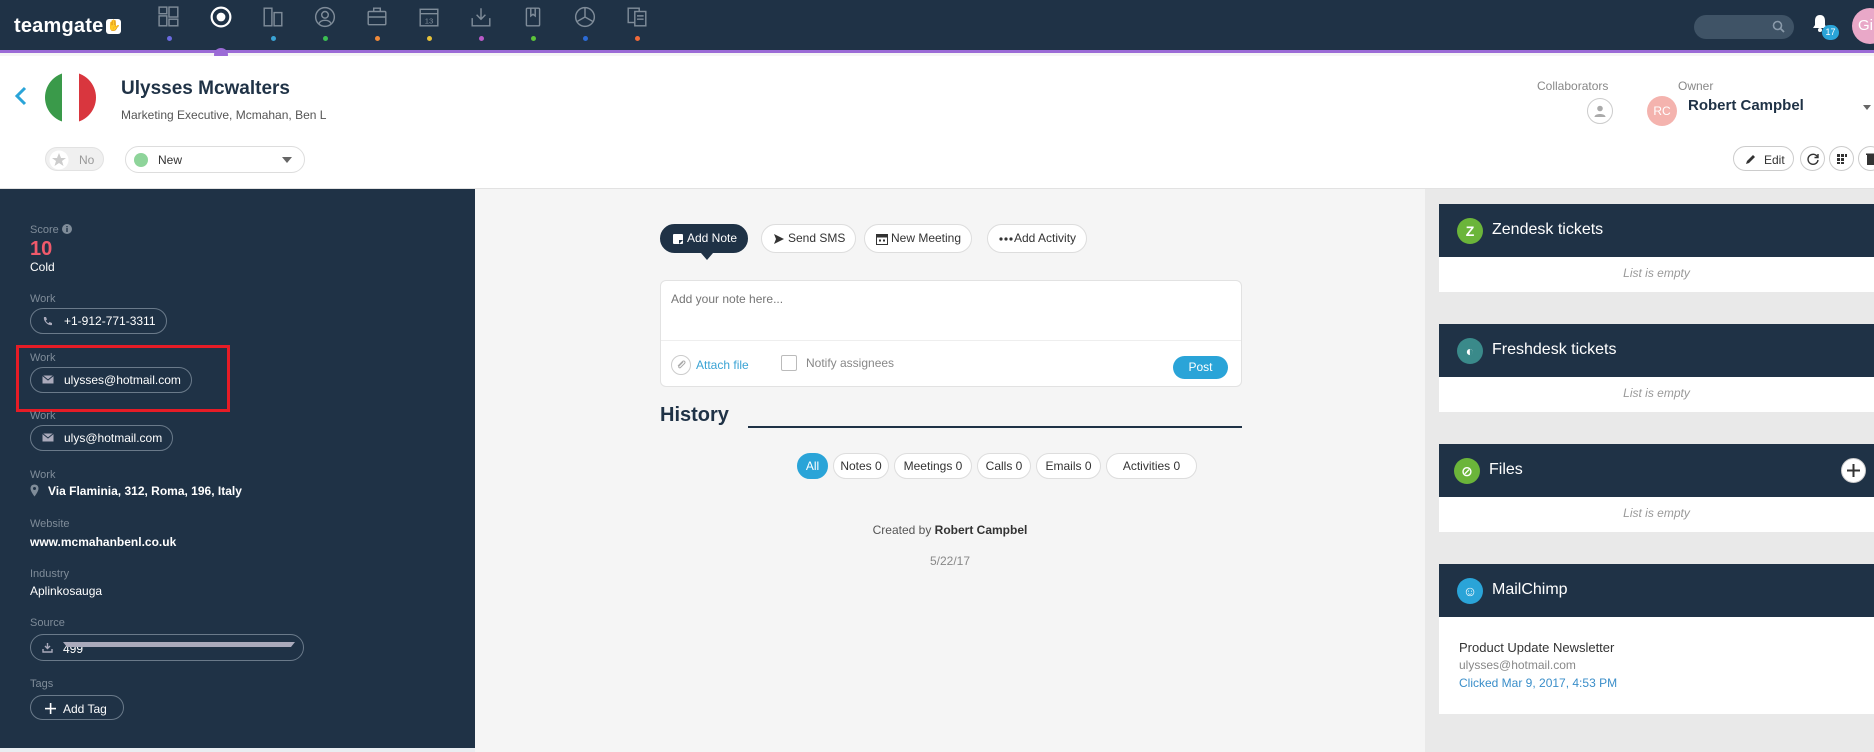 This screenshot has height=752, width=1874. What do you see at coordinates (837, 363) in the screenshot?
I see `notify-assignees-checkbox: Notify assignees` at bounding box center [837, 363].